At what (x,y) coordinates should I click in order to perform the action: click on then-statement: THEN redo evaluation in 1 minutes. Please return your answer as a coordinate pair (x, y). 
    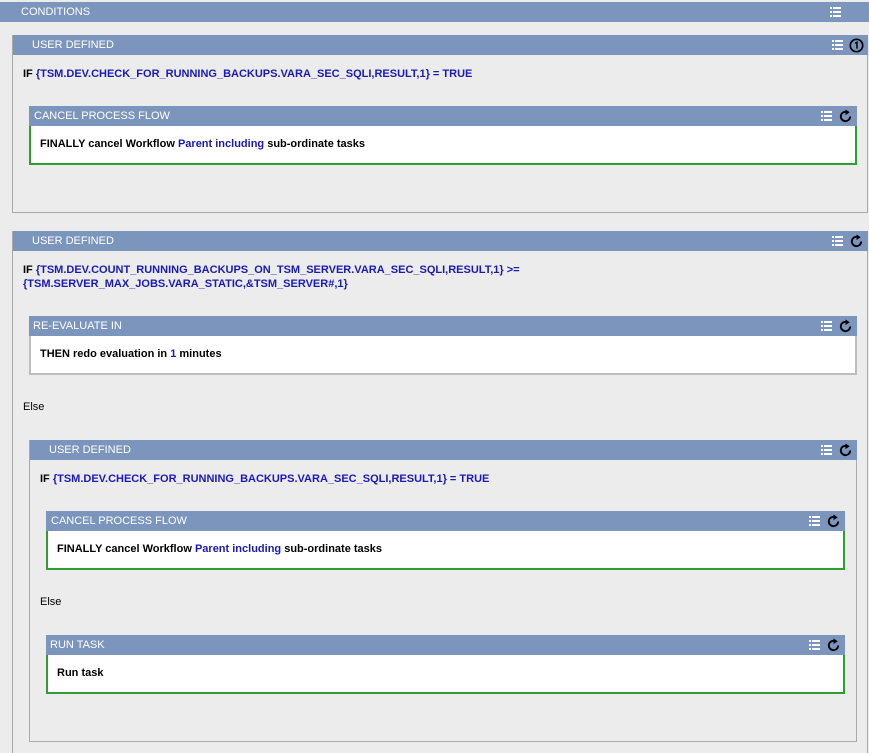
    Looking at the image, I should click on (131, 354).